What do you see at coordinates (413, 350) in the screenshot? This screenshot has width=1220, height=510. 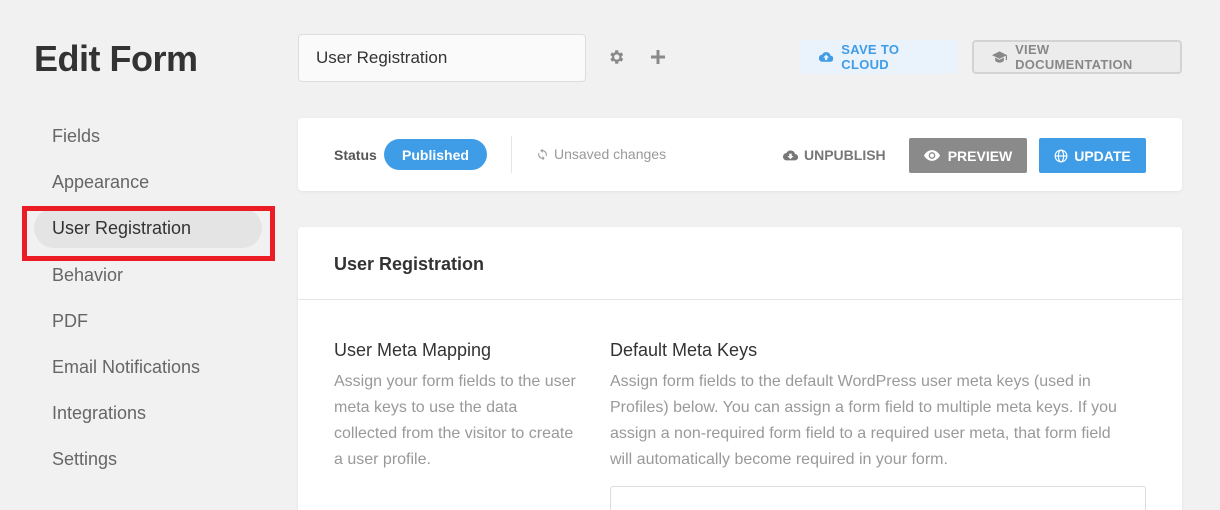 I see `user-meta-mapping-heading: User Meta Mapping` at bounding box center [413, 350].